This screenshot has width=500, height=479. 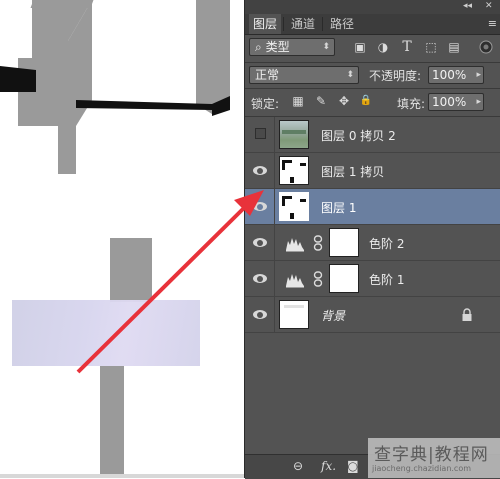 I want to click on lock-label: 锁定:, so click(x=265, y=104).